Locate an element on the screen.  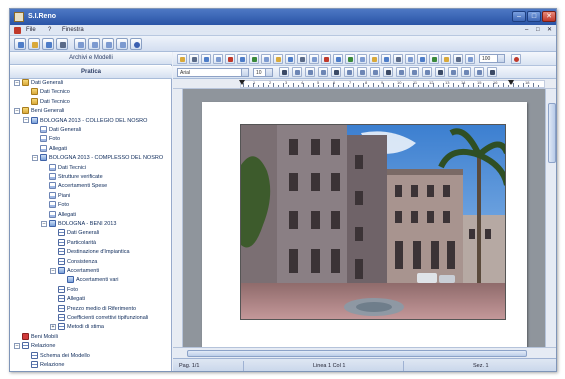
maximize-button: □ is located at coordinates (534, 16).